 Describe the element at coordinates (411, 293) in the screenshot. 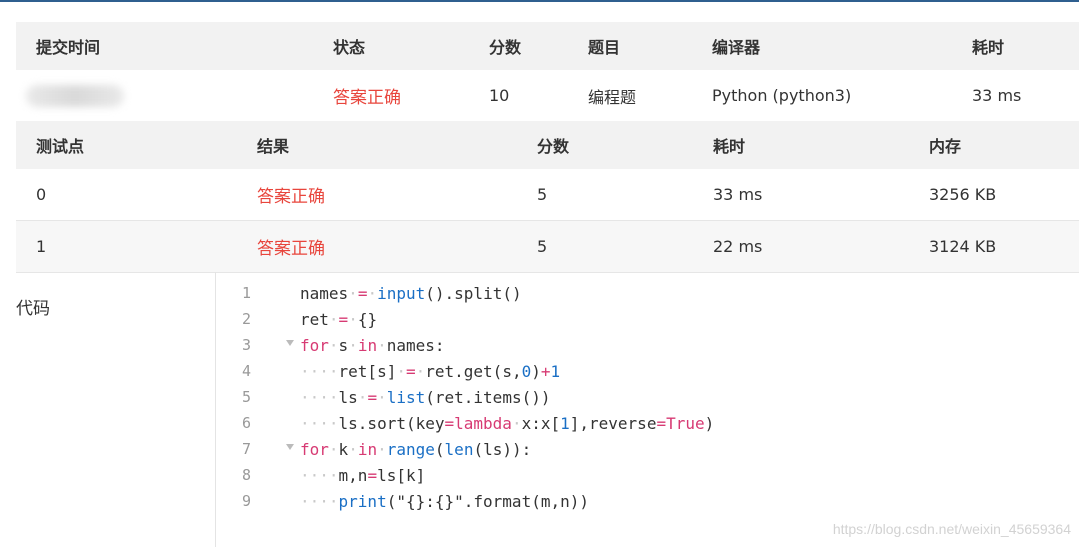

I see `code-text: names·=·input().split()` at that location.